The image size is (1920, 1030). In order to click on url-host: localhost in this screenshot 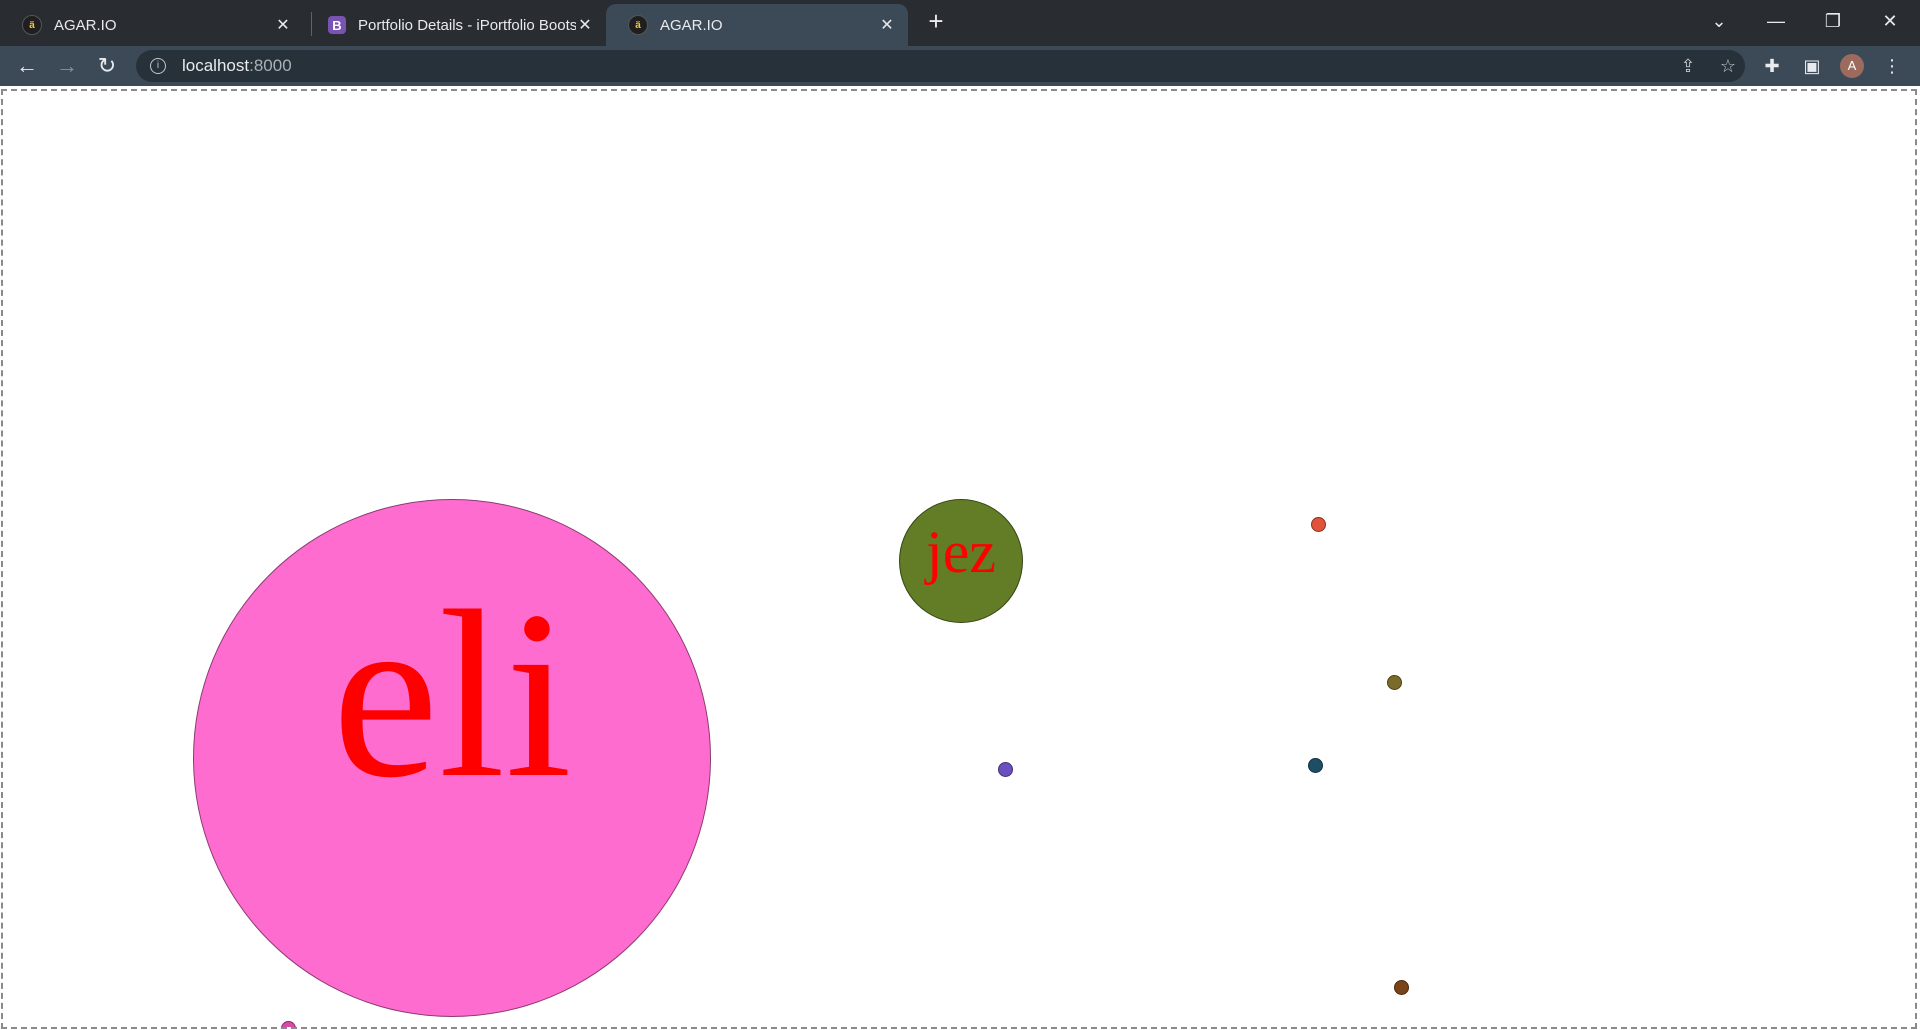, I will do `click(216, 65)`.